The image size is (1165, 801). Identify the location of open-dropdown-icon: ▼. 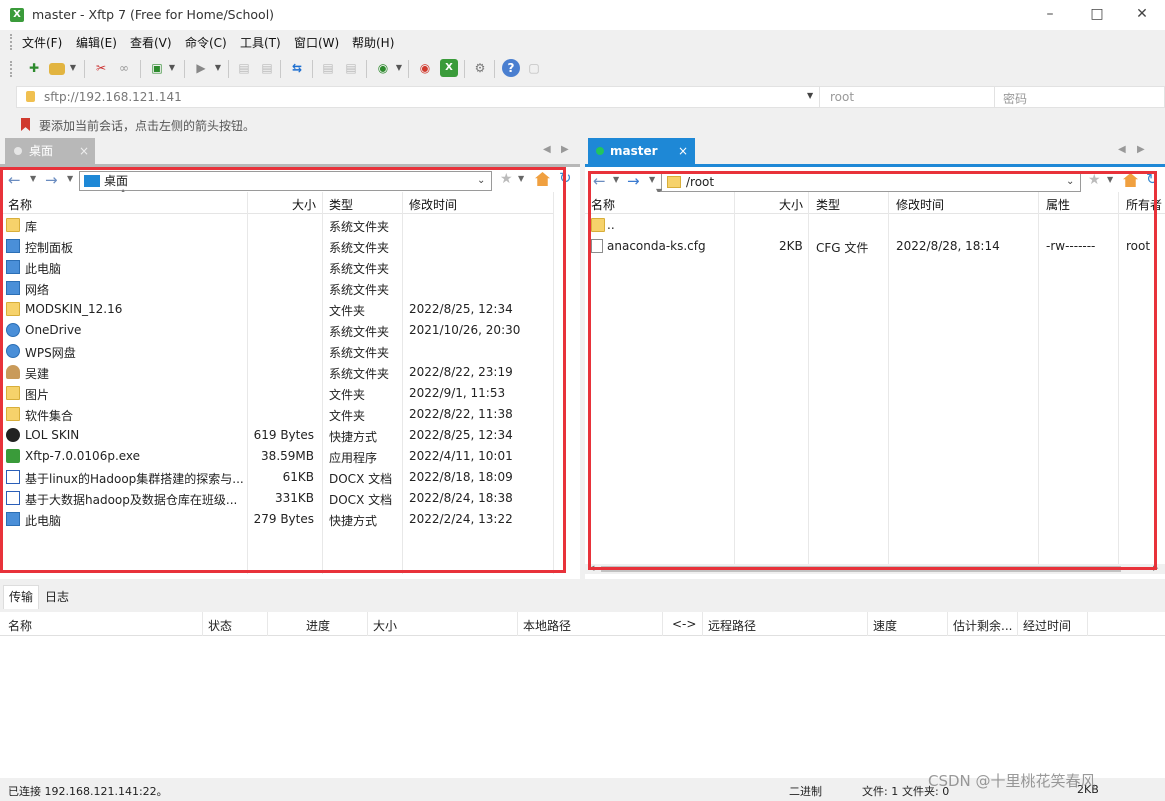
(73, 68).